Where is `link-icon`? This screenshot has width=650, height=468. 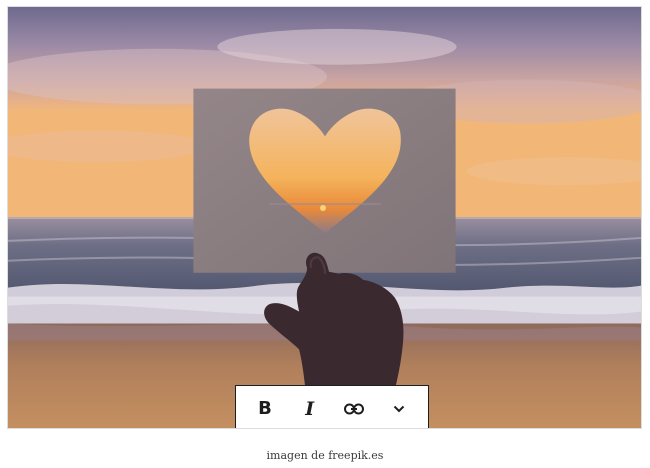 link-icon is located at coordinates (354, 409).